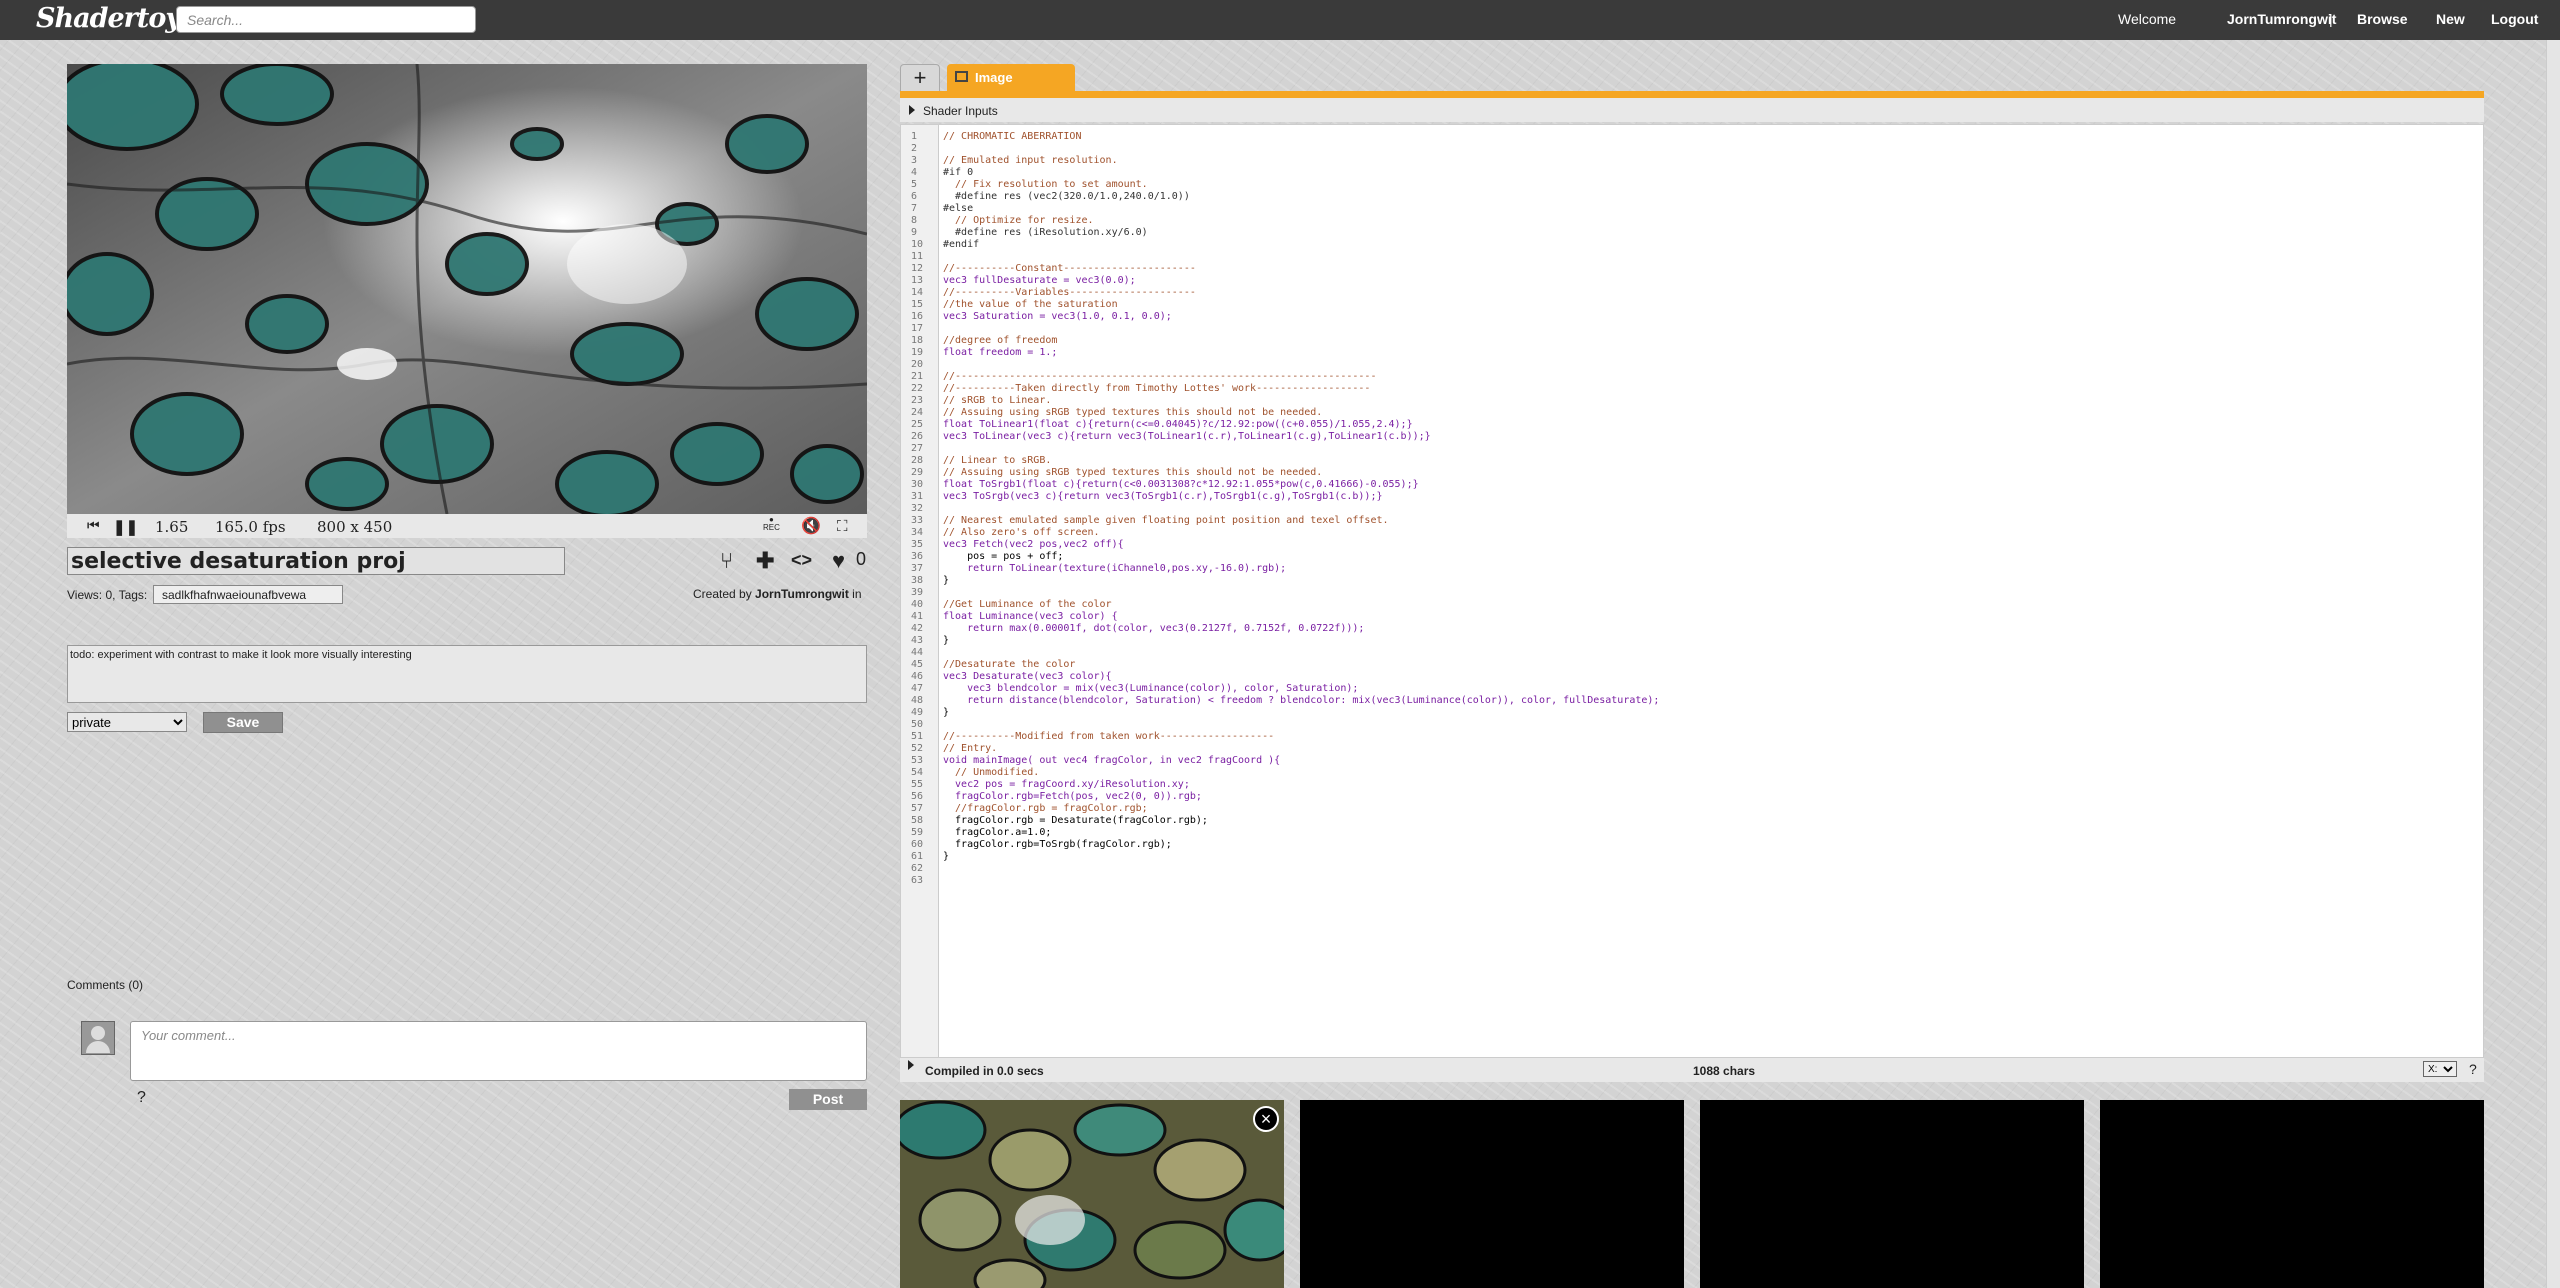  What do you see at coordinates (2450, 19) in the screenshot?
I see `new-link: New` at bounding box center [2450, 19].